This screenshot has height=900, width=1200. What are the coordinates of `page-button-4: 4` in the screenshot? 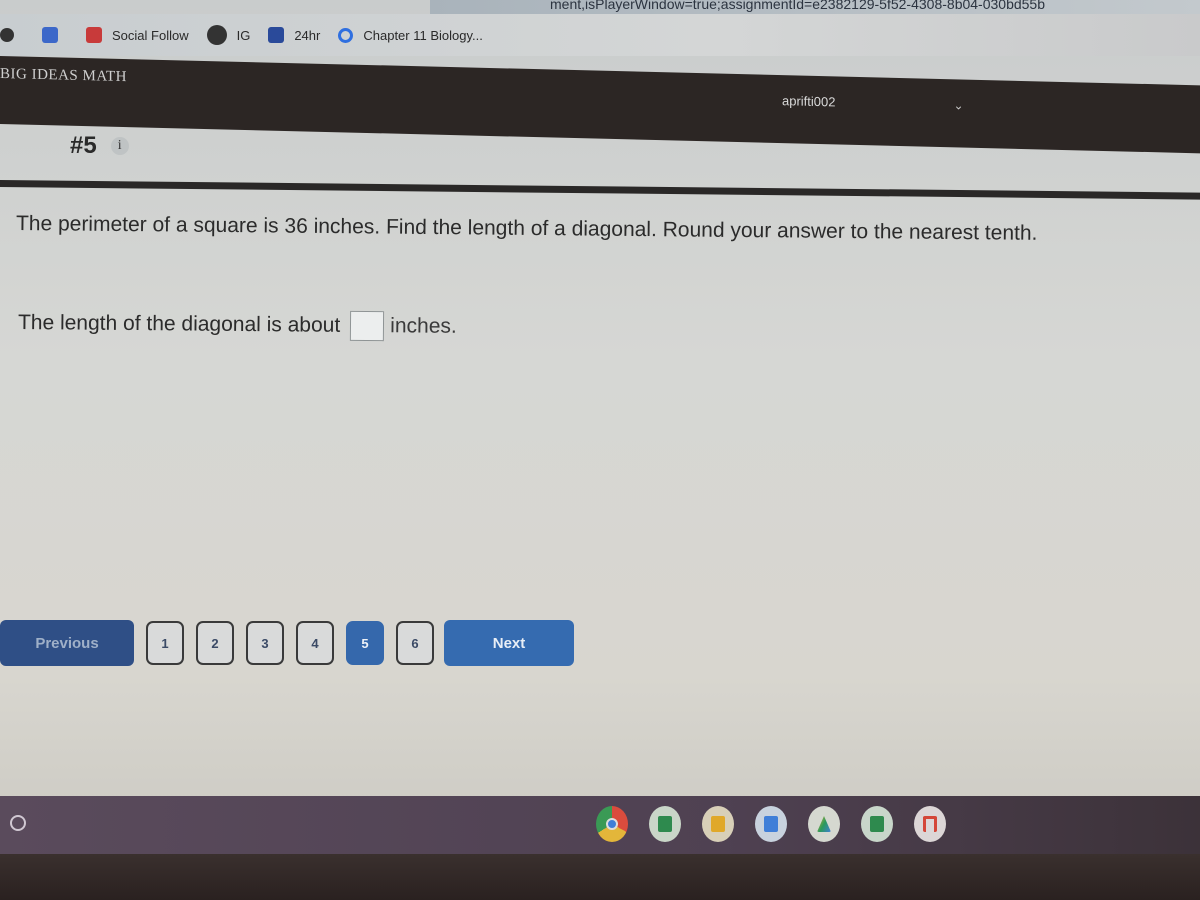 It's located at (315, 643).